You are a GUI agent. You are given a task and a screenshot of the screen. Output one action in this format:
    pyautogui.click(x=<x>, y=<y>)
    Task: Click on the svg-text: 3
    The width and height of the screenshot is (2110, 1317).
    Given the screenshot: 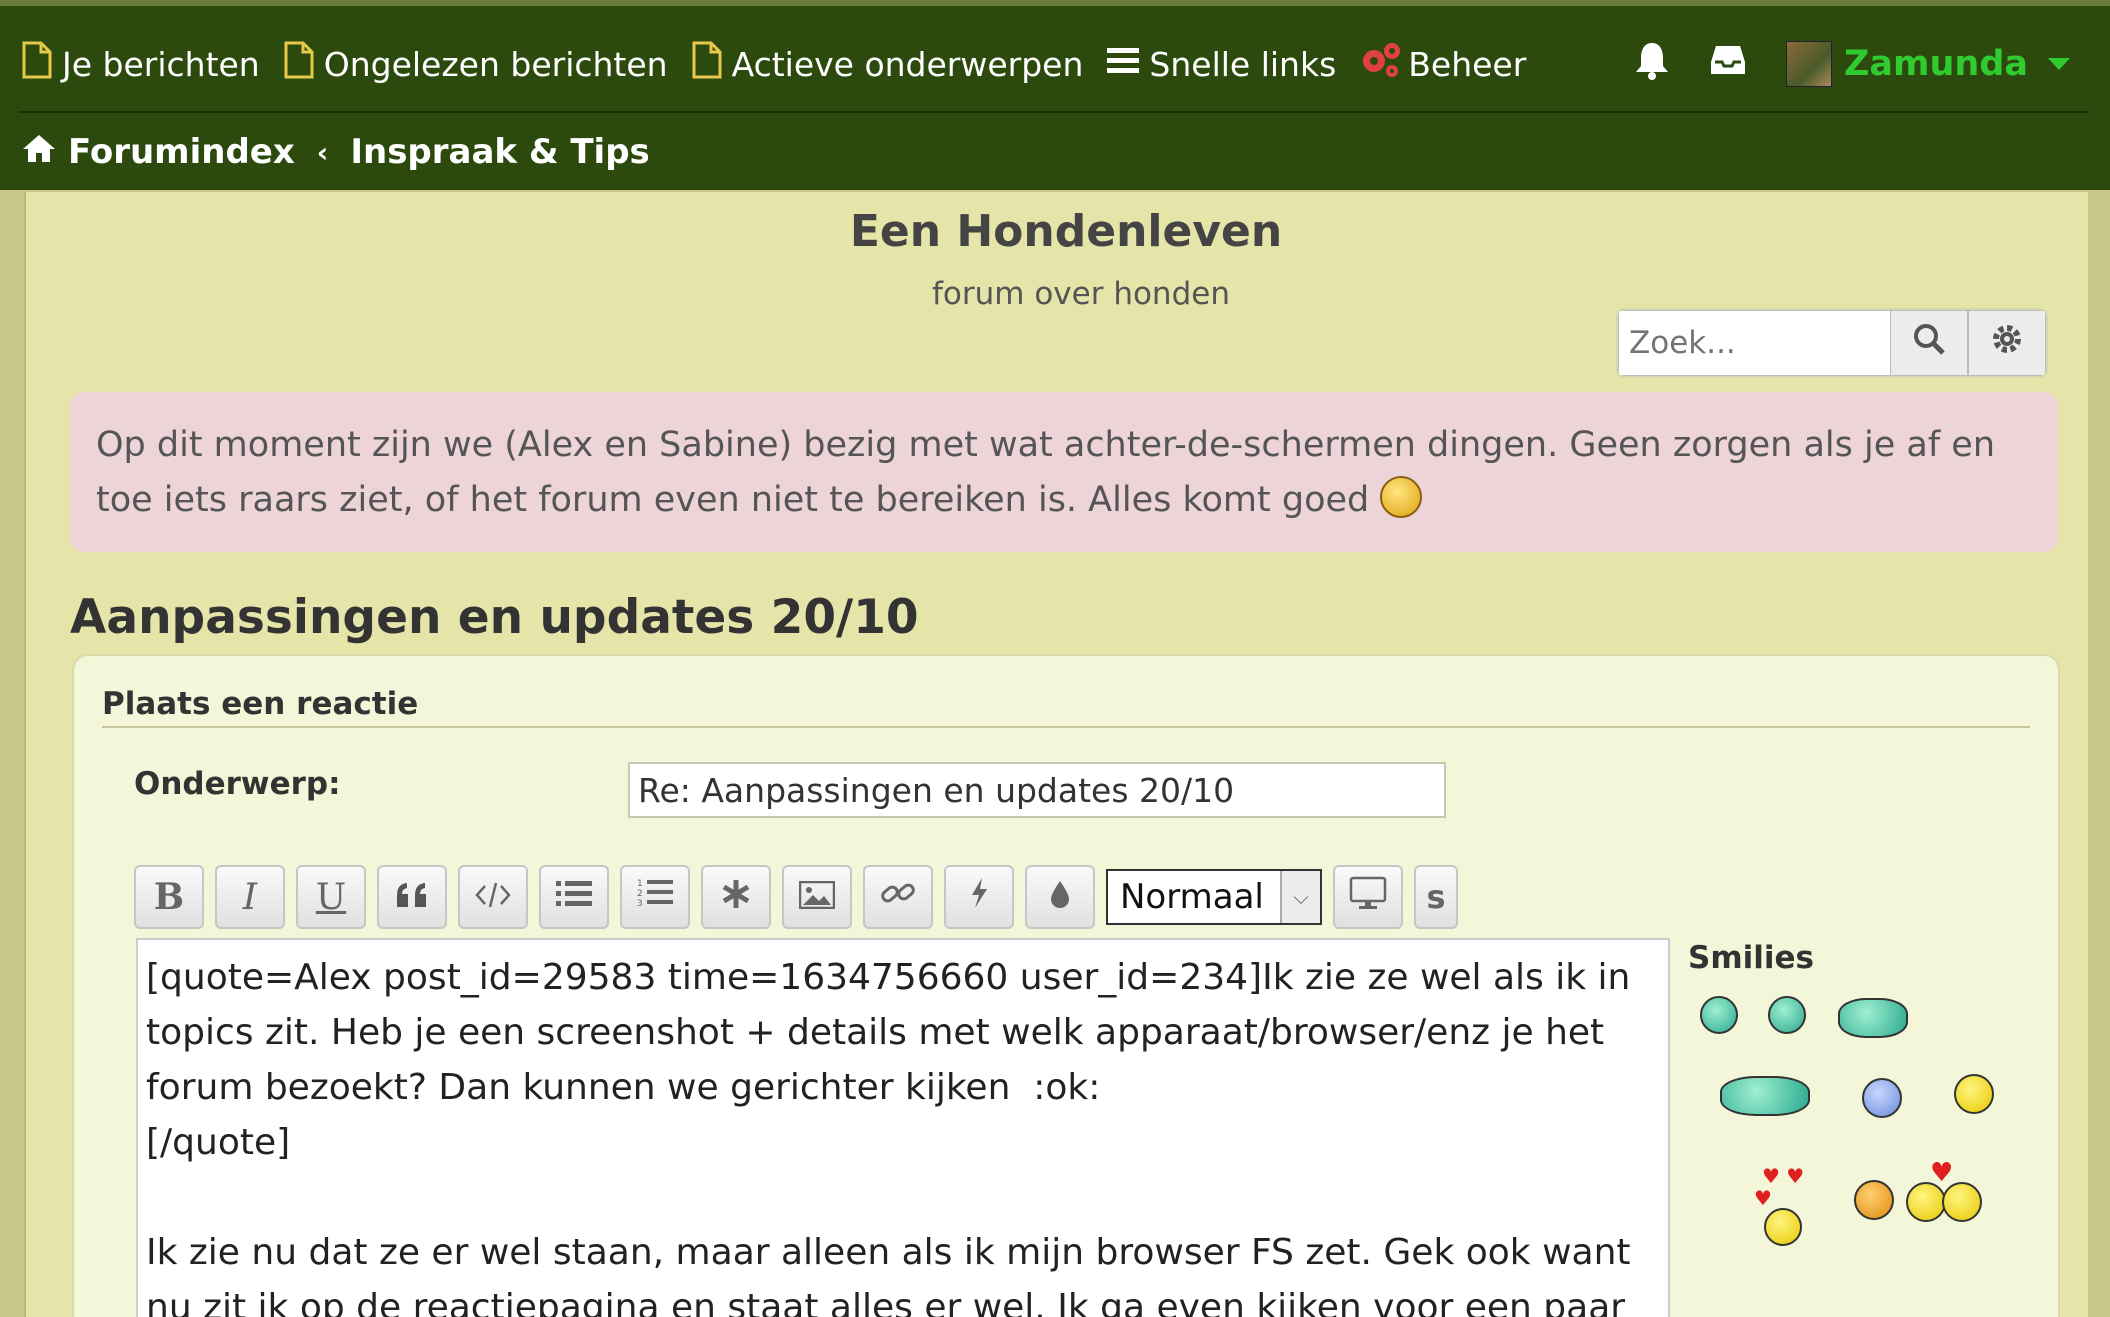 What is the action you would take?
    pyautogui.click(x=640, y=904)
    